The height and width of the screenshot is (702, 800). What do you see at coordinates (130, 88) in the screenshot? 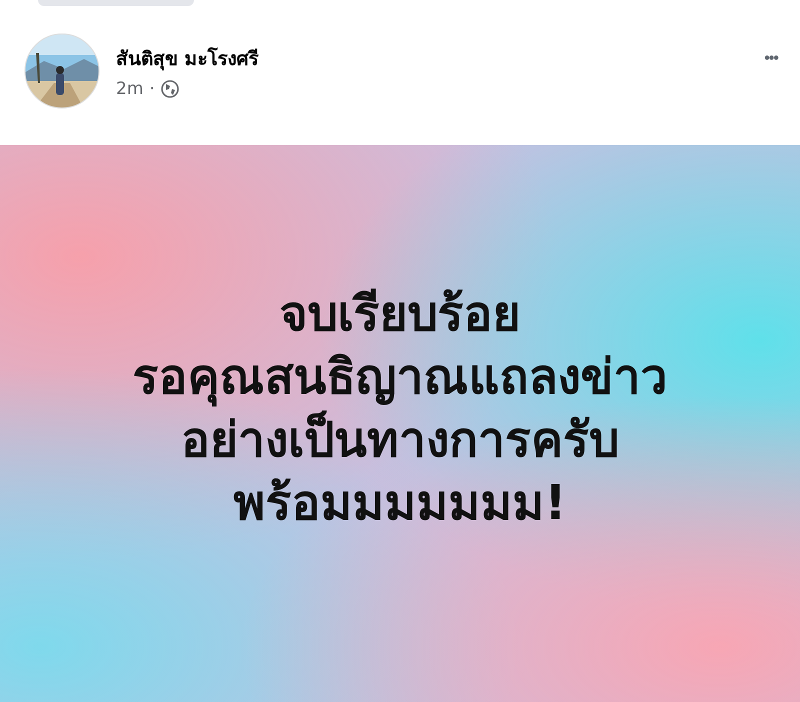
I see `post-time: 2m` at bounding box center [130, 88].